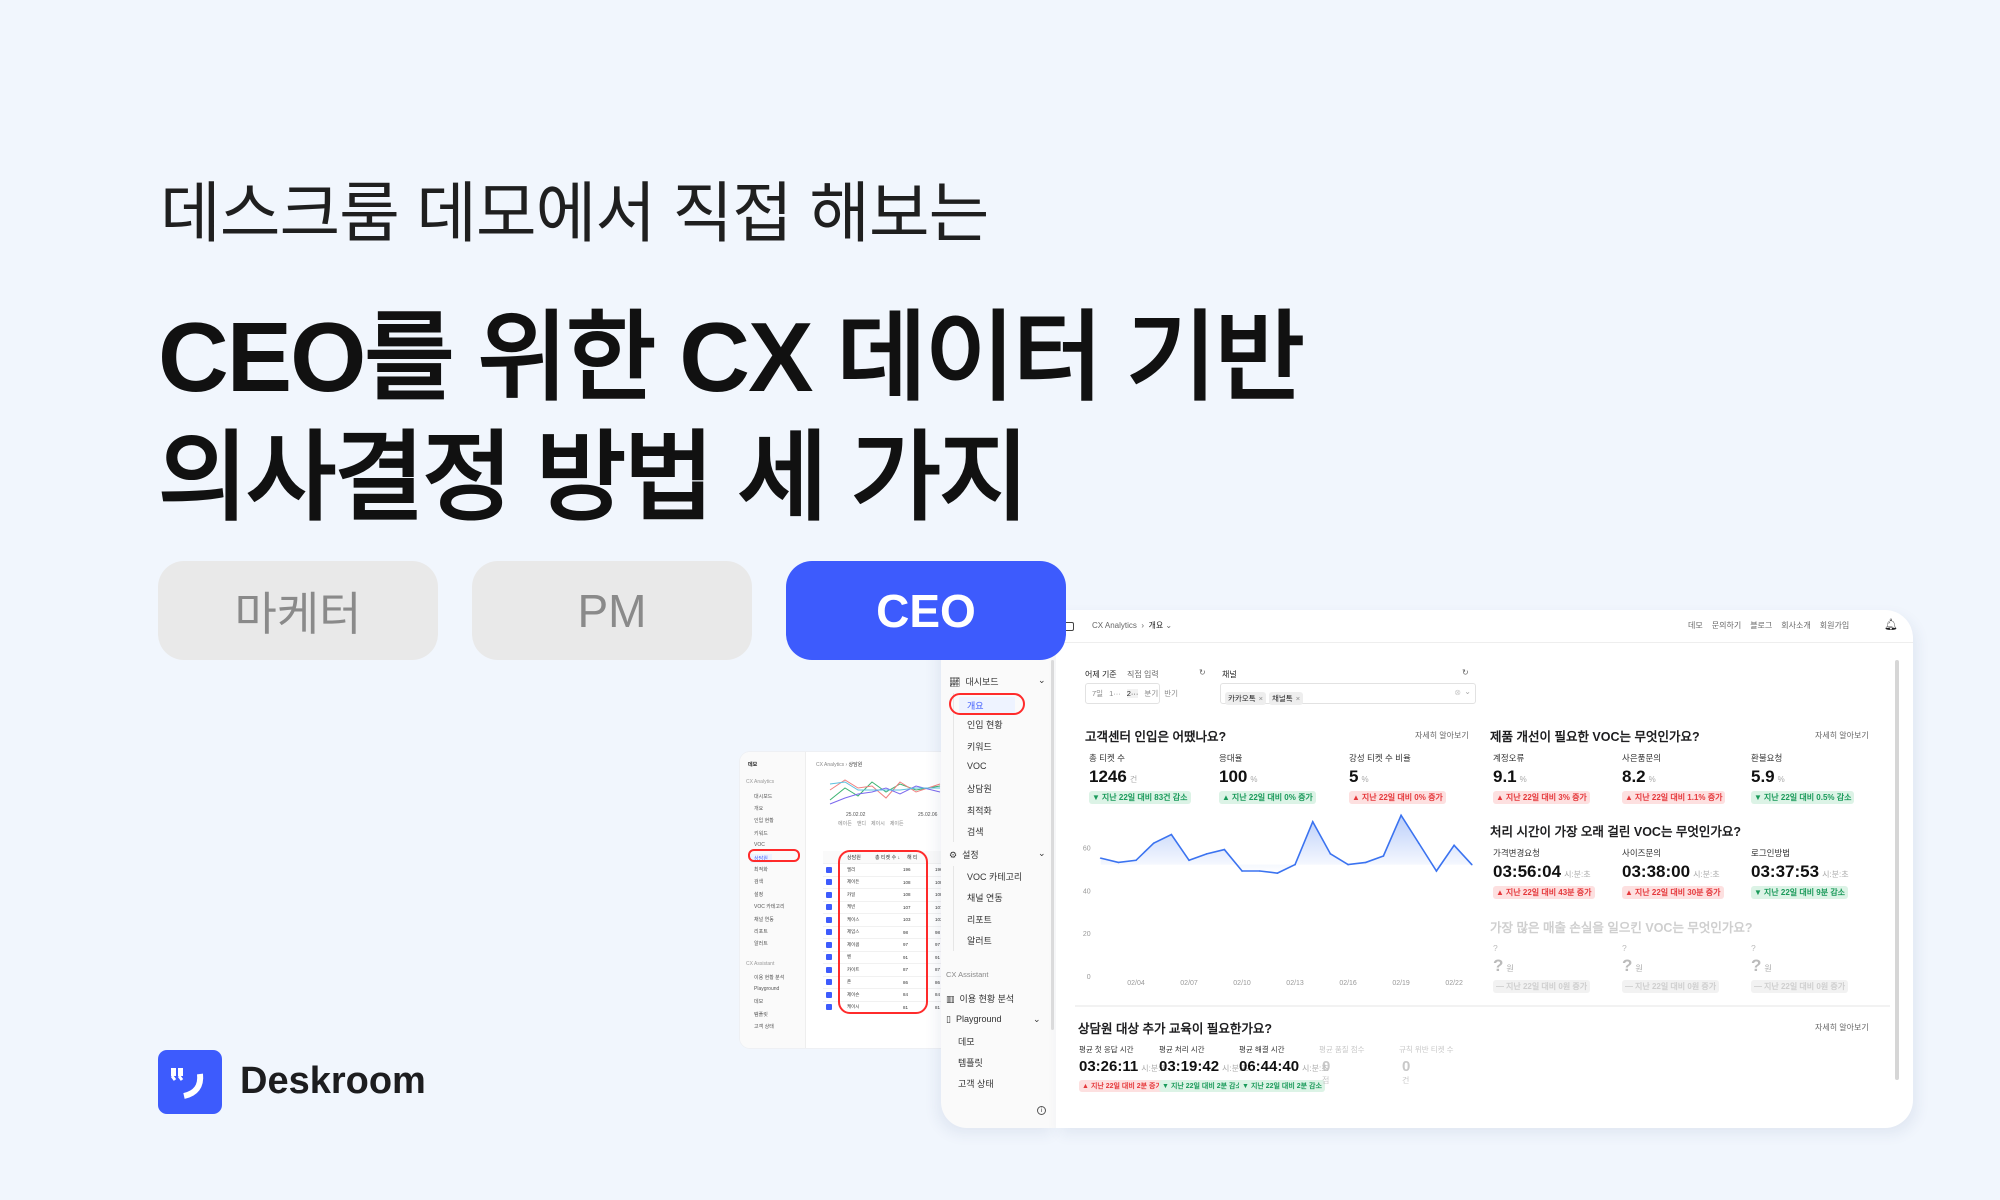 This screenshot has width=2000, height=1200. What do you see at coordinates (763, 796) in the screenshot?
I see `preview-sidebar-item: 대시보드` at bounding box center [763, 796].